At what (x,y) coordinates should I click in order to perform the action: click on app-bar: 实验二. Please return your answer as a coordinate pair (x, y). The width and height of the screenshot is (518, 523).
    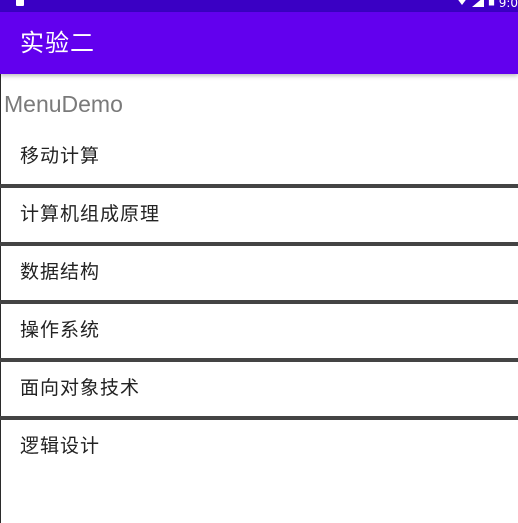
    Looking at the image, I should click on (259, 43).